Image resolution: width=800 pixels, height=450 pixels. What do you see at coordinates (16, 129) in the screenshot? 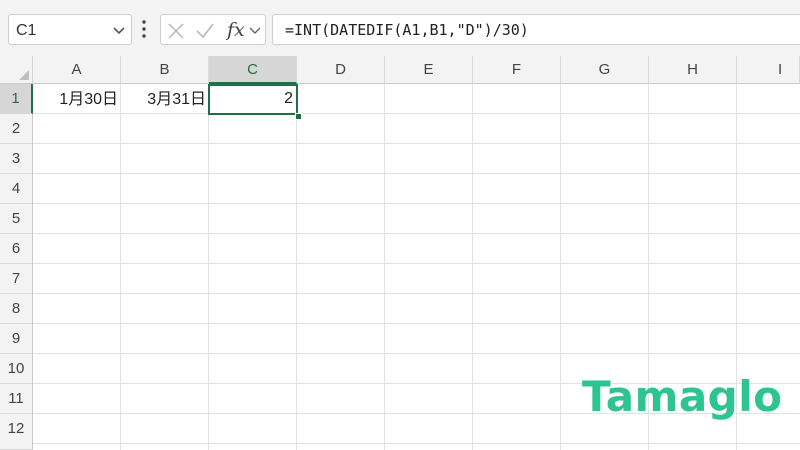
I see `row-header-2: 2` at bounding box center [16, 129].